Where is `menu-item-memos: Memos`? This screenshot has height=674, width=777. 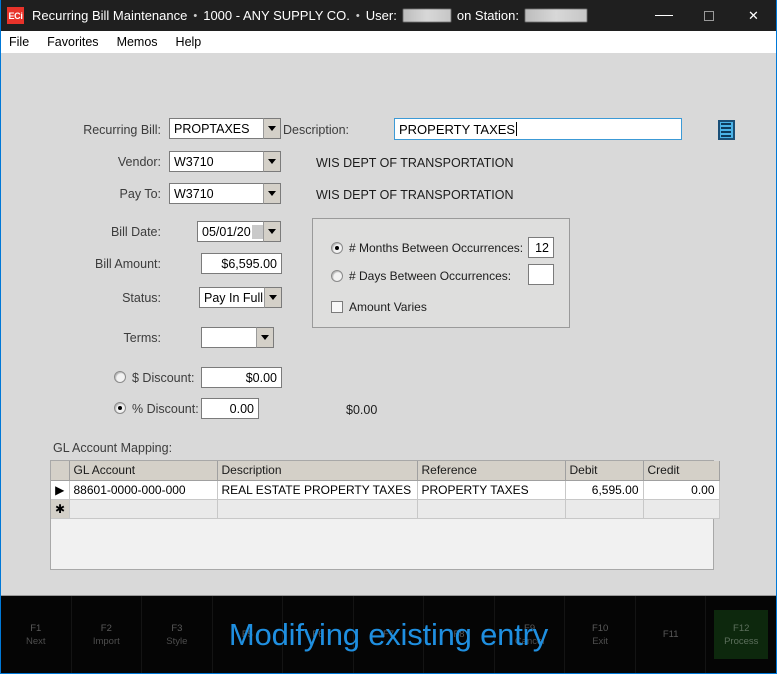 menu-item-memos: Memos is located at coordinates (142, 42).